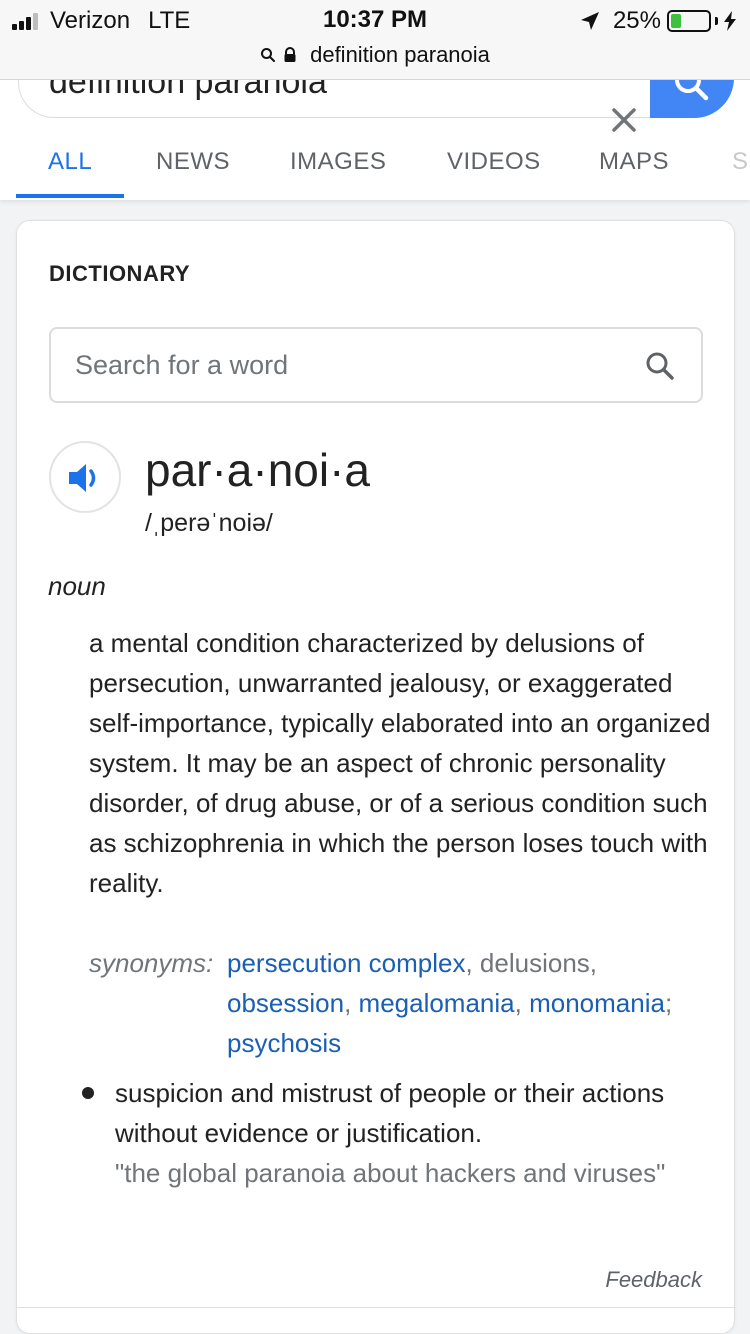 The height and width of the screenshot is (1334, 750). What do you see at coordinates (257, 470) in the screenshot?
I see `headword: par·a·noi·a` at bounding box center [257, 470].